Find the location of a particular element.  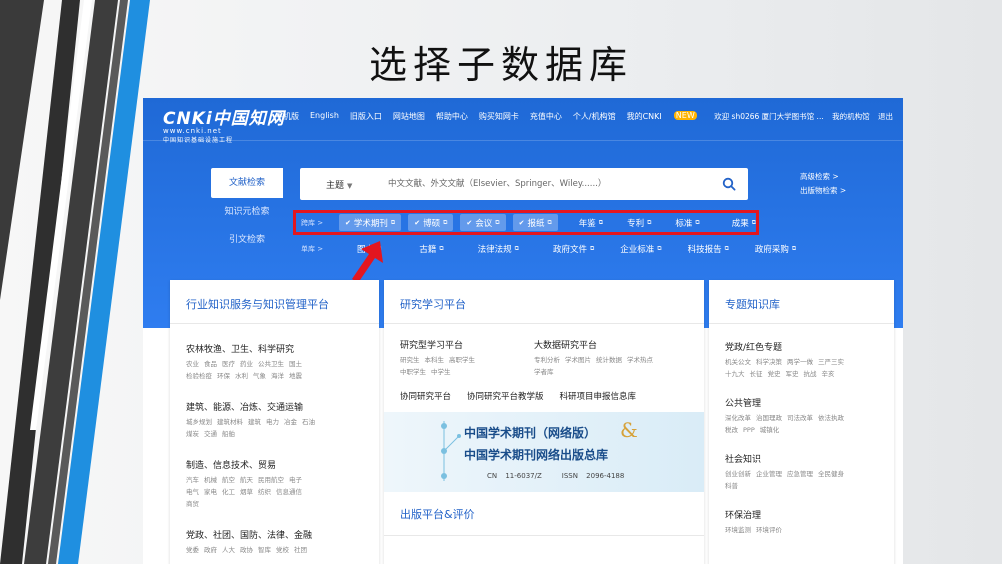

sub-link: 社团 is located at coordinates (300, 550).